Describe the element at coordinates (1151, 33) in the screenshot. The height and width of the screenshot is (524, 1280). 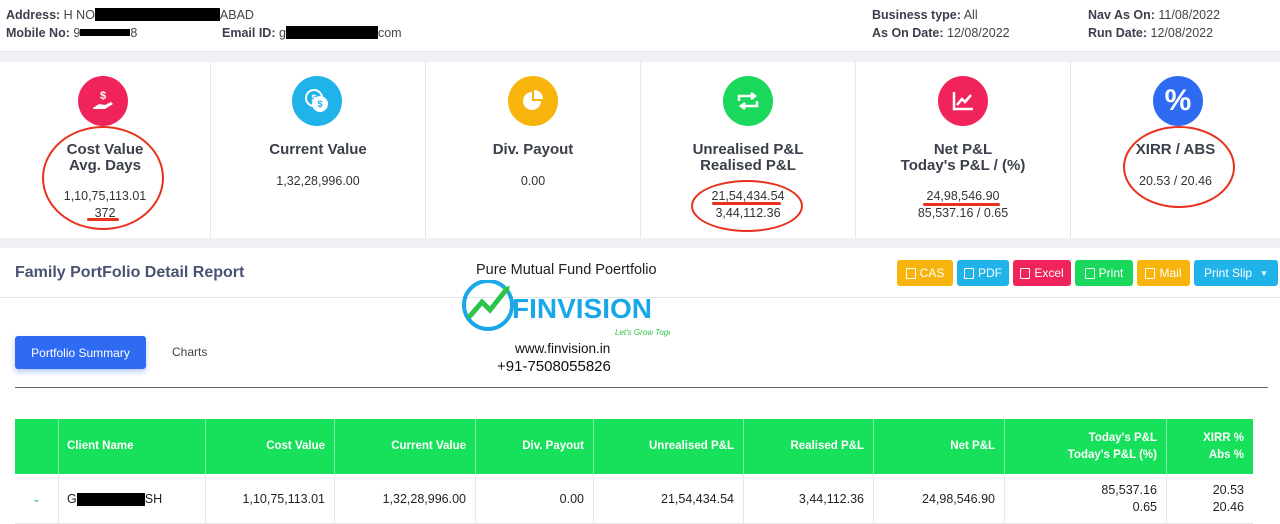
I see `run-date-info: Run Date: 12/08/2022` at that location.